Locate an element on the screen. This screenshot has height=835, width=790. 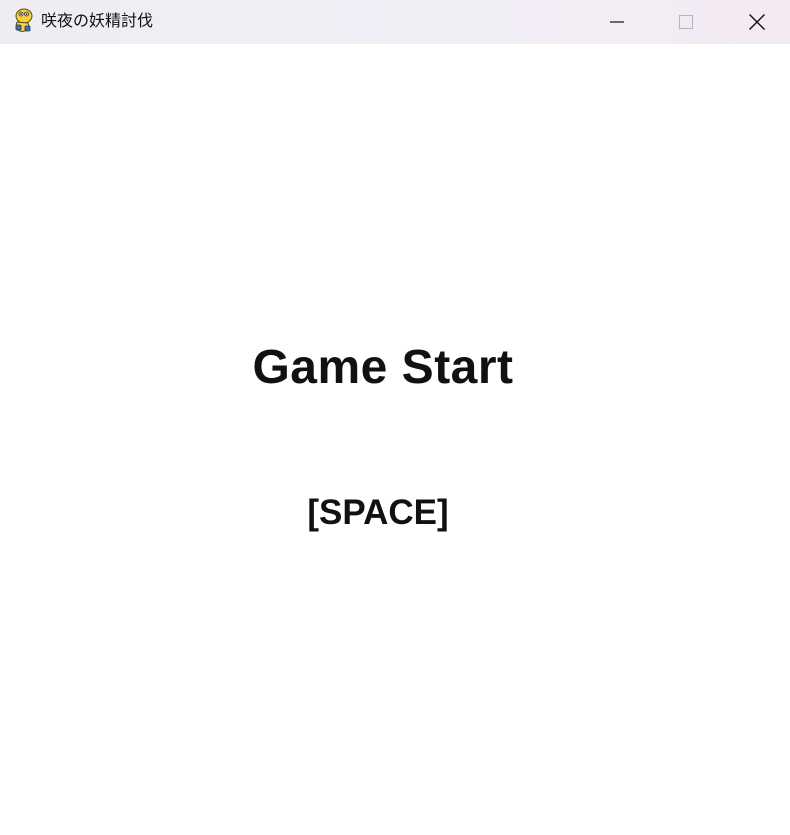
minimize-icon is located at coordinates (617, 22).